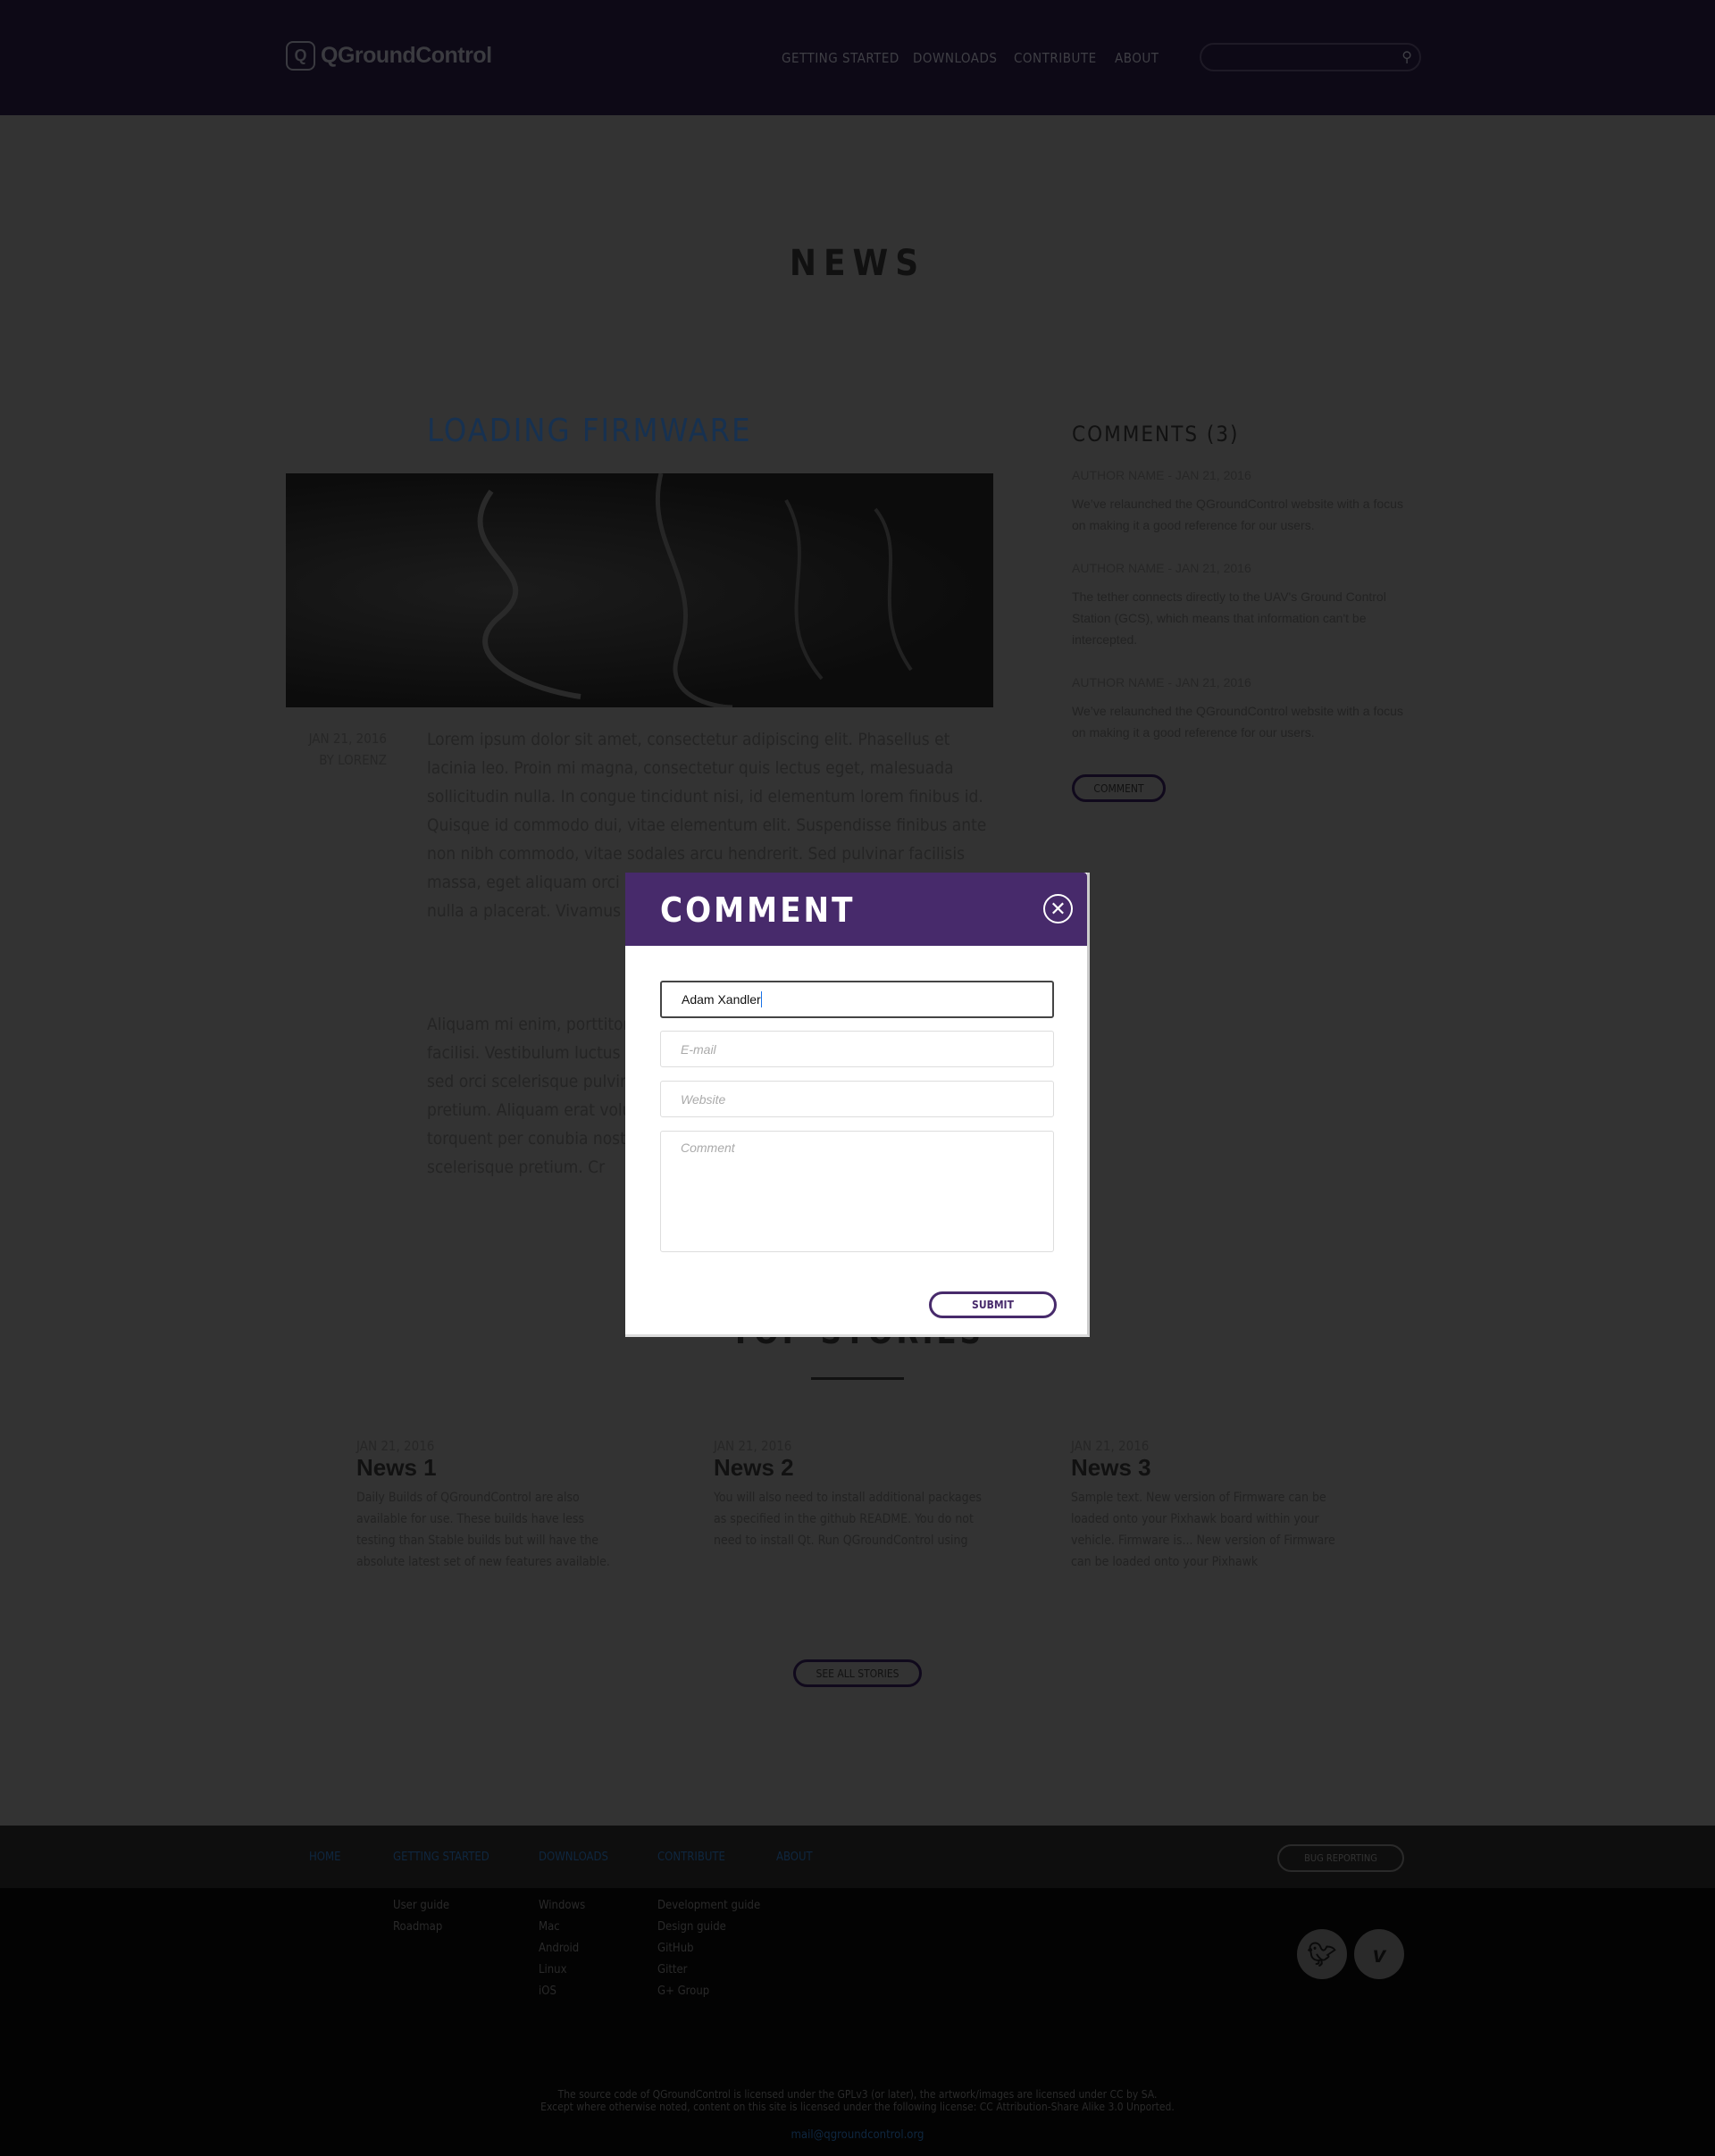 This screenshot has width=1715, height=2156. I want to click on search-input: ⚲, so click(1310, 57).